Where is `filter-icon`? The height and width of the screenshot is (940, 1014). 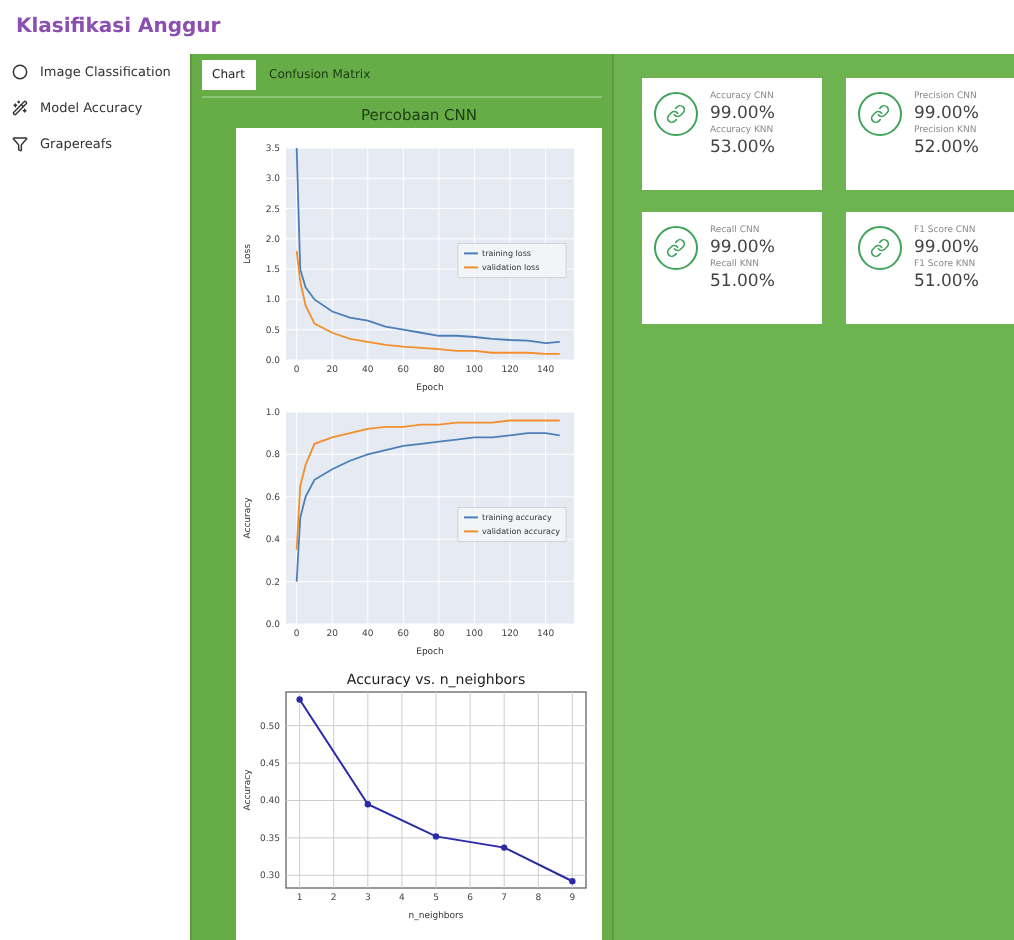 filter-icon is located at coordinates (20, 144).